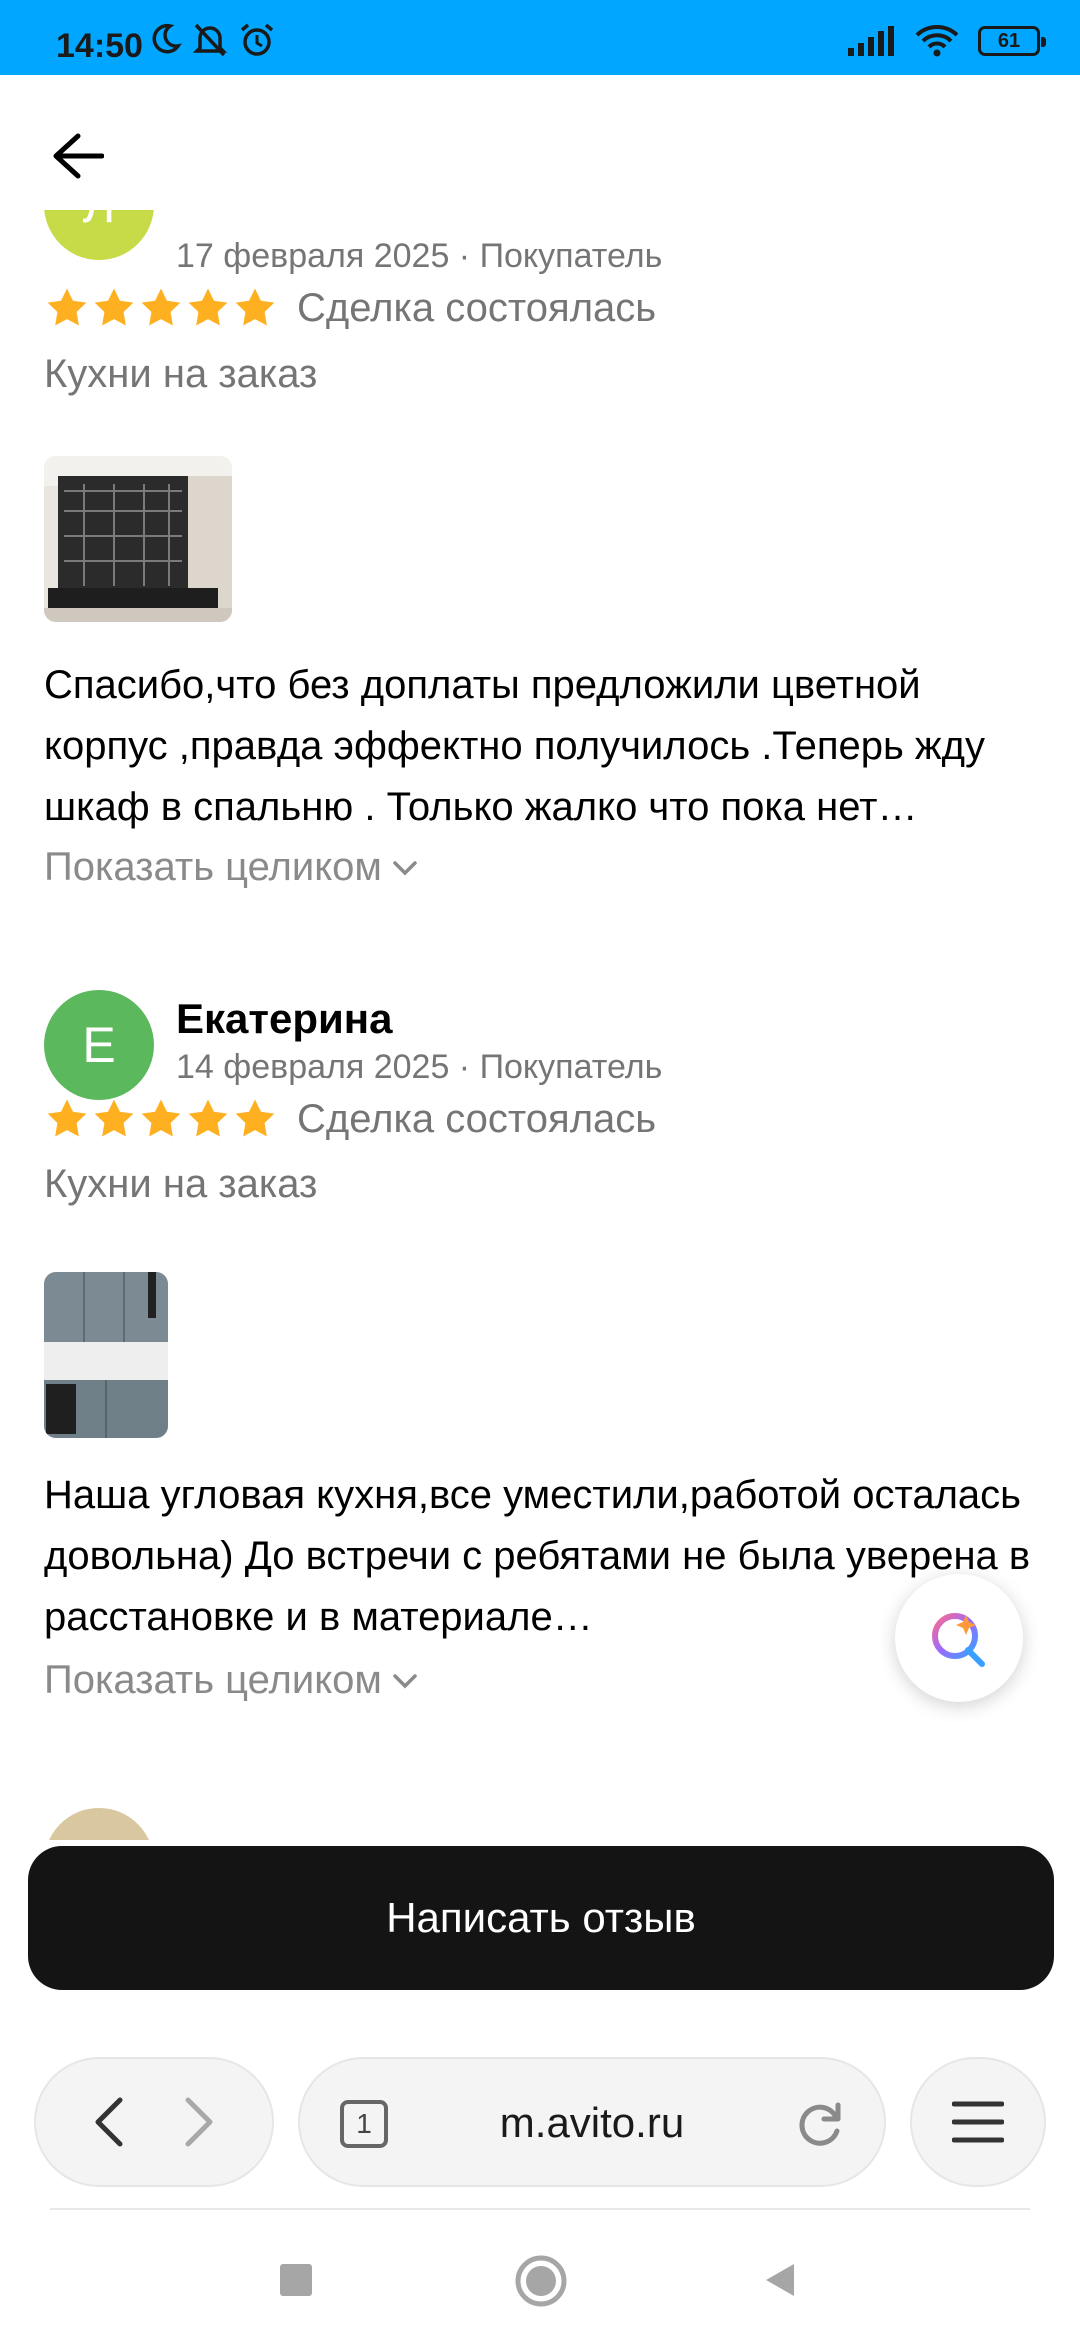 The width and height of the screenshot is (1080, 2340). I want to click on review-meta: 14 февраля 2025 · Покупатель, so click(419, 1067).